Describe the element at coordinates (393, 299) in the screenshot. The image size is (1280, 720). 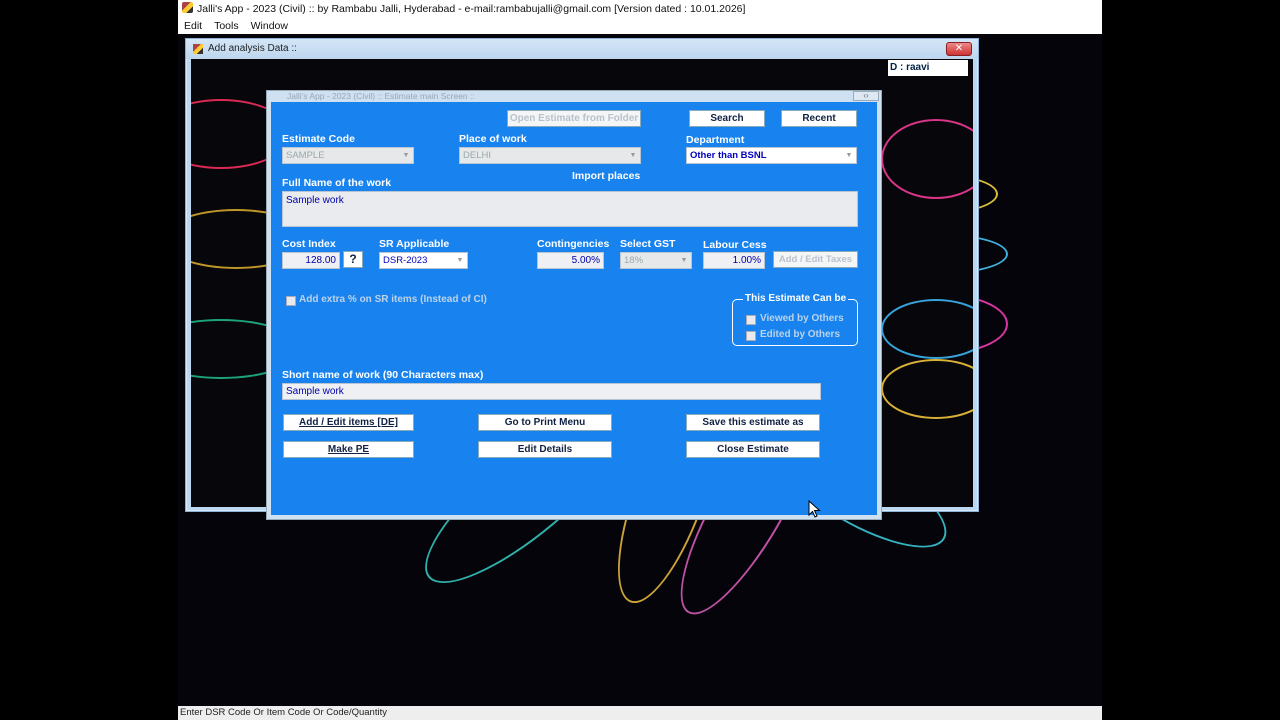
I see `extra-percent-label: Add extra % on SR items (Instead of CI)` at that location.